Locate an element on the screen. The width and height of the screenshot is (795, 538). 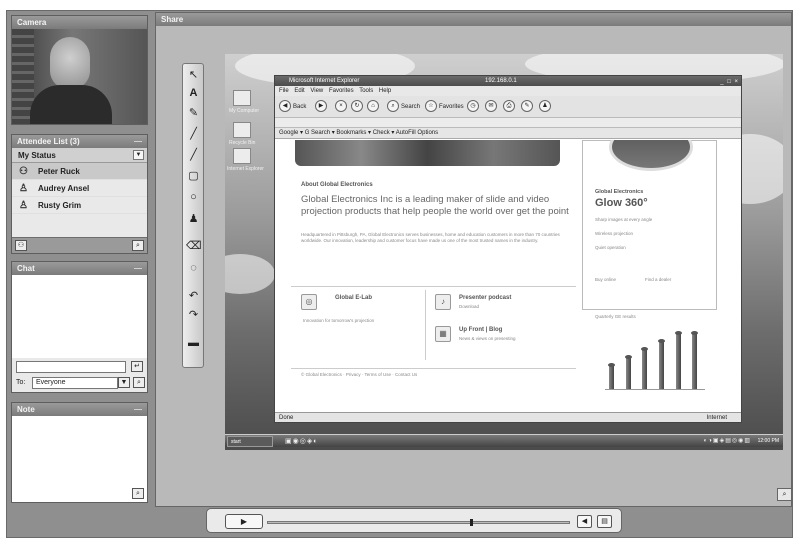
back-icon: ◀ is located at coordinates (285, 106).